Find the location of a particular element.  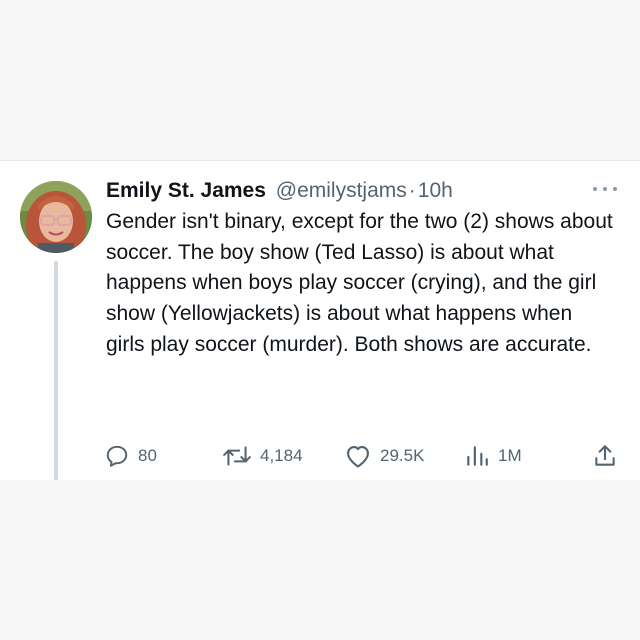

thread-line is located at coordinates (56, 371).